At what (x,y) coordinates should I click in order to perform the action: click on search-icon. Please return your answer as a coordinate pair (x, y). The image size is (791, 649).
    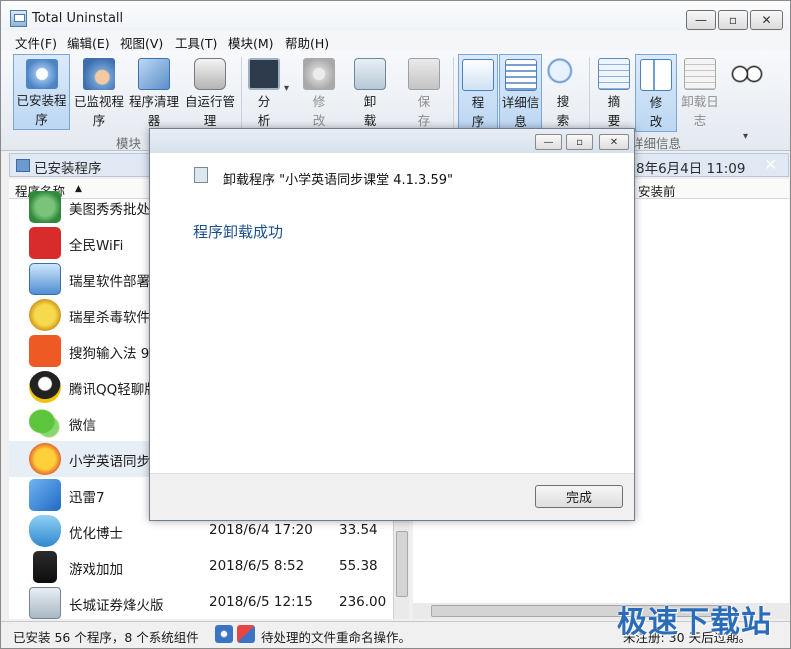
    Looking at the image, I should click on (563, 74).